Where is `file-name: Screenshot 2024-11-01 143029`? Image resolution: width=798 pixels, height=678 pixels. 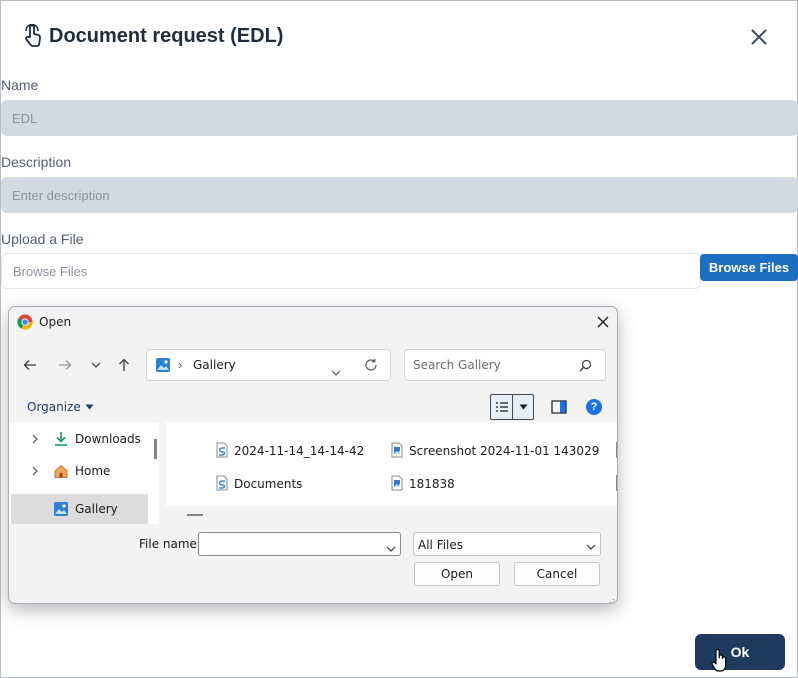 file-name: Screenshot 2024-11-01 143029 is located at coordinates (504, 451).